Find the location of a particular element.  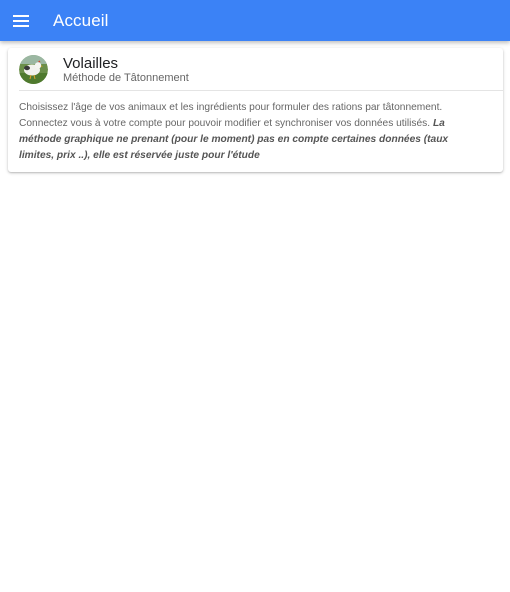

page-title: Accueil is located at coordinates (81, 20).